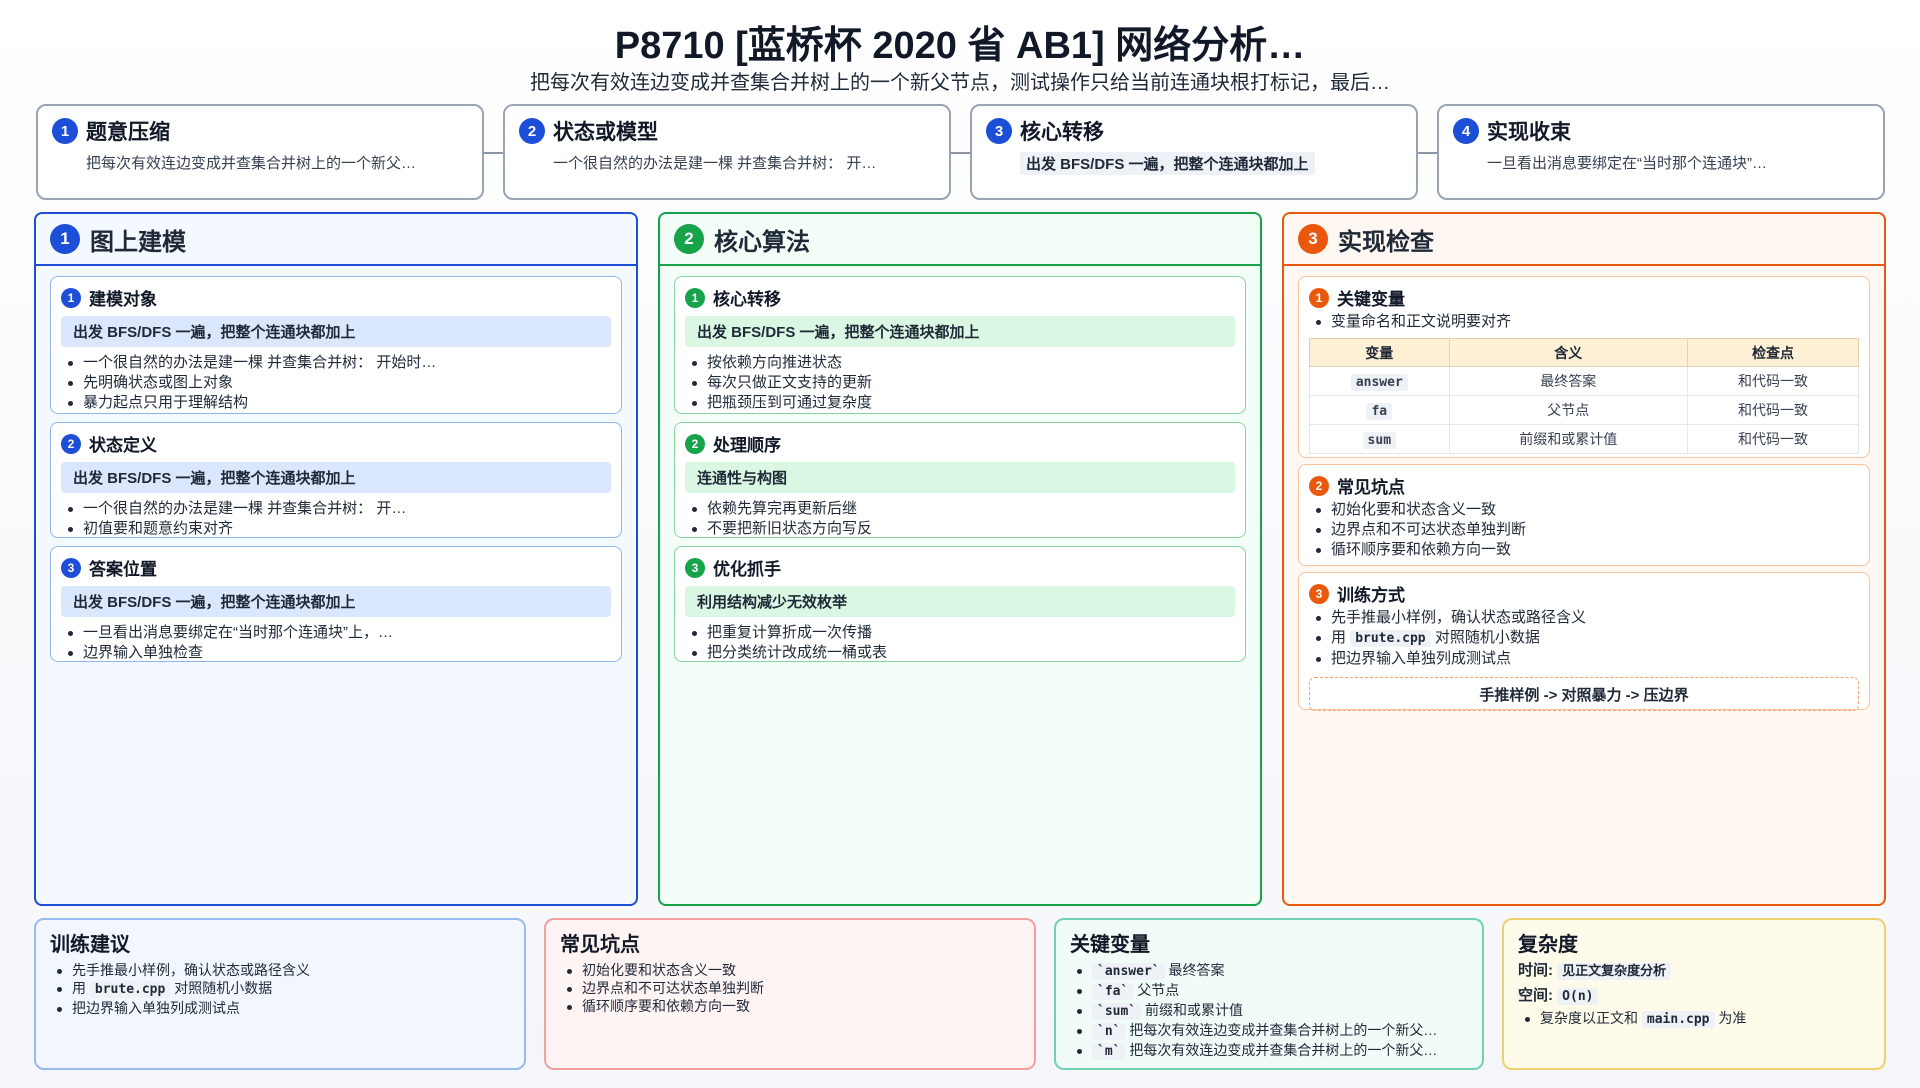 This screenshot has height=1088, width=1920. I want to click on list-item: 边界输入单独检查, so click(336, 653).